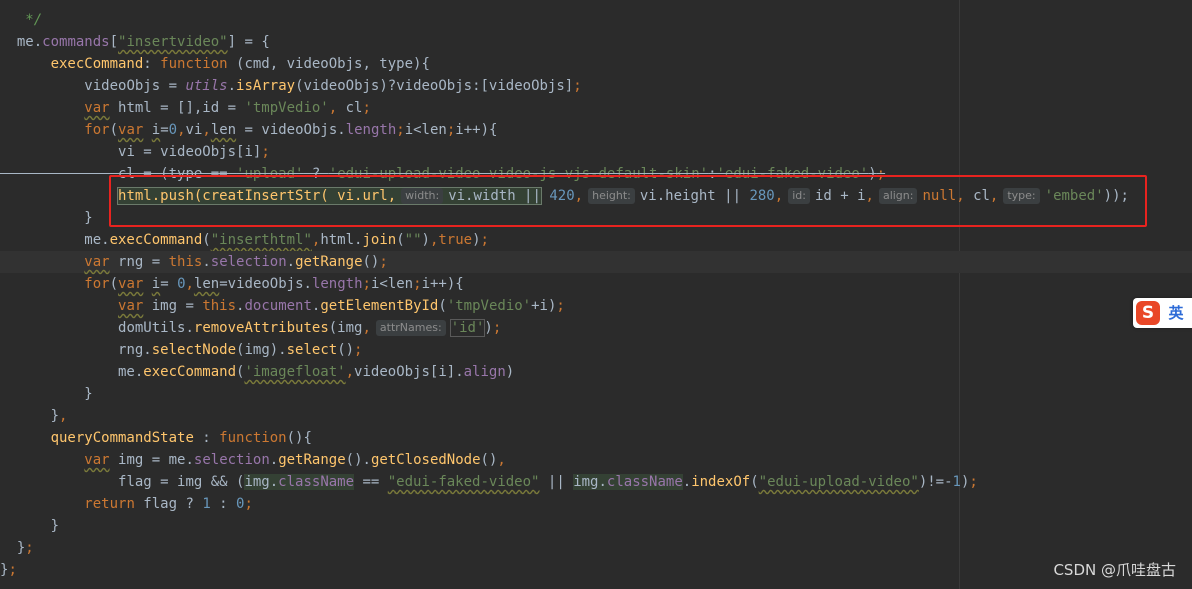 The height and width of the screenshot is (589, 1192). Describe the element at coordinates (177, 108) in the screenshot. I see `token-html-decl: html = [],id =` at that location.